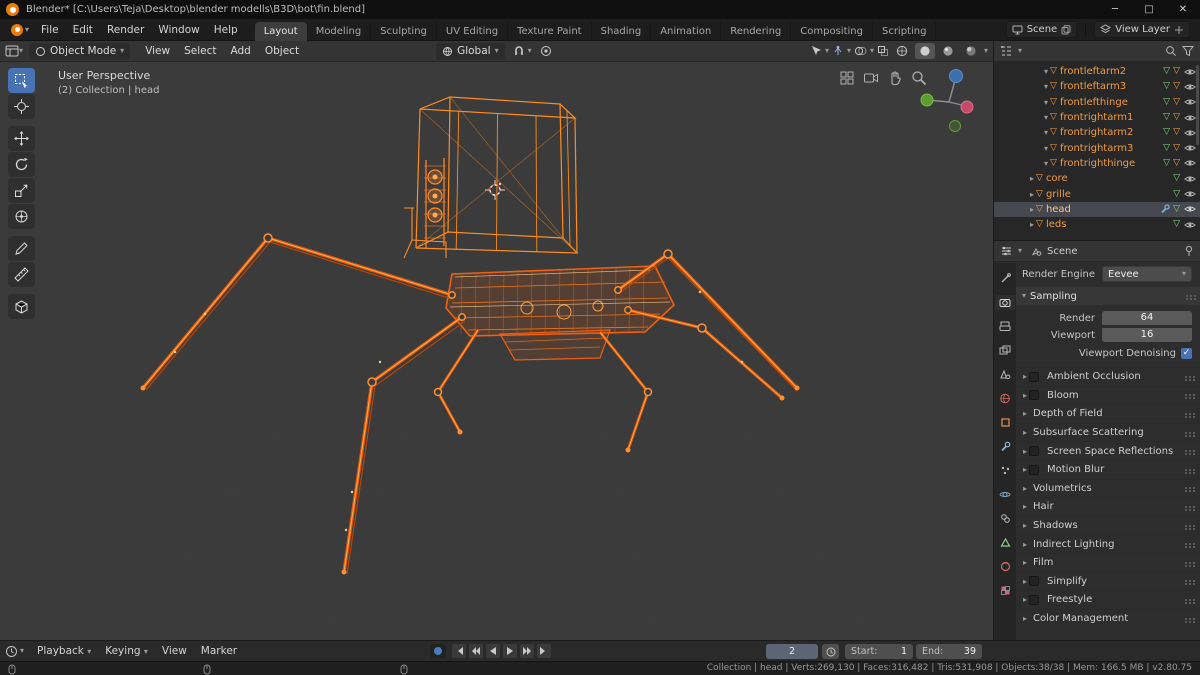 This screenshot has height=675, width=1200. I want to click on menu-add: Add, so click(241, 51).